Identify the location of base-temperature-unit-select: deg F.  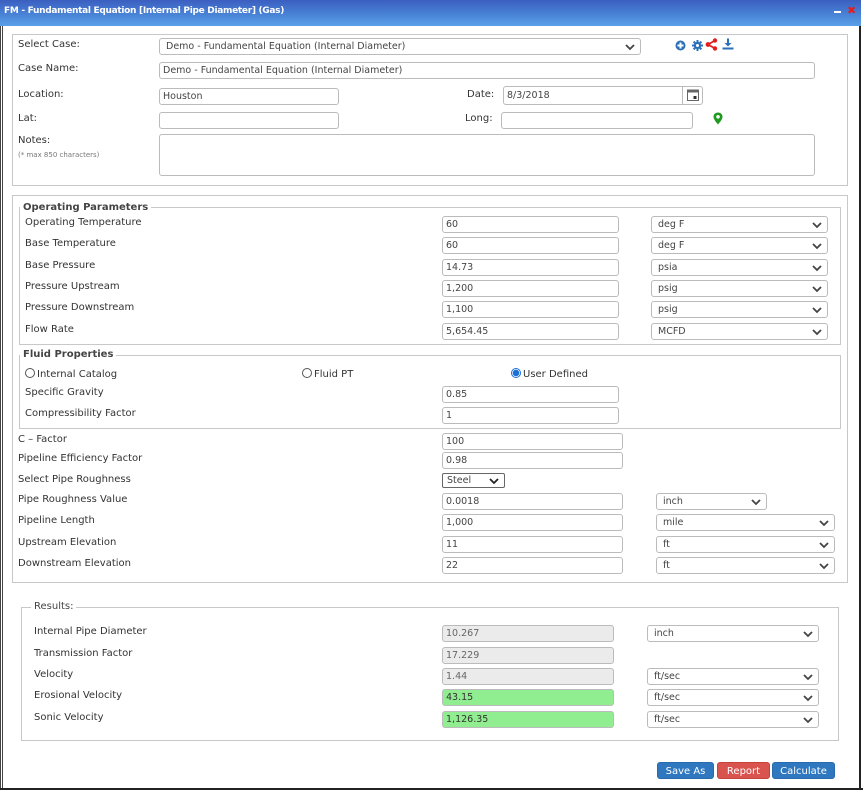
(739, 245).